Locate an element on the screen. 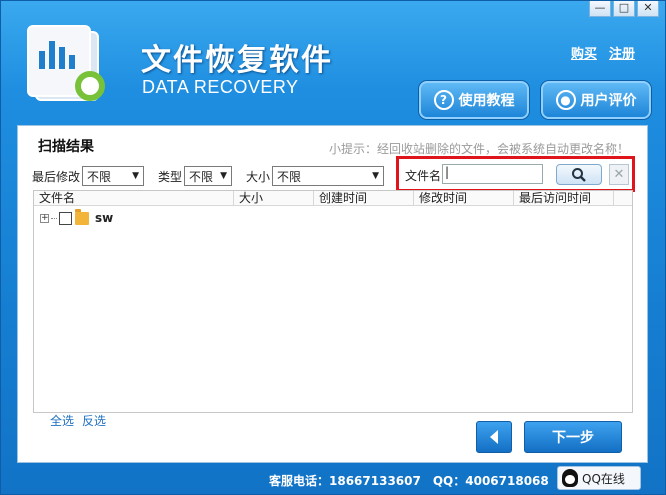 The image size is (666, 495). search-button is located at coordinates (579, 174).